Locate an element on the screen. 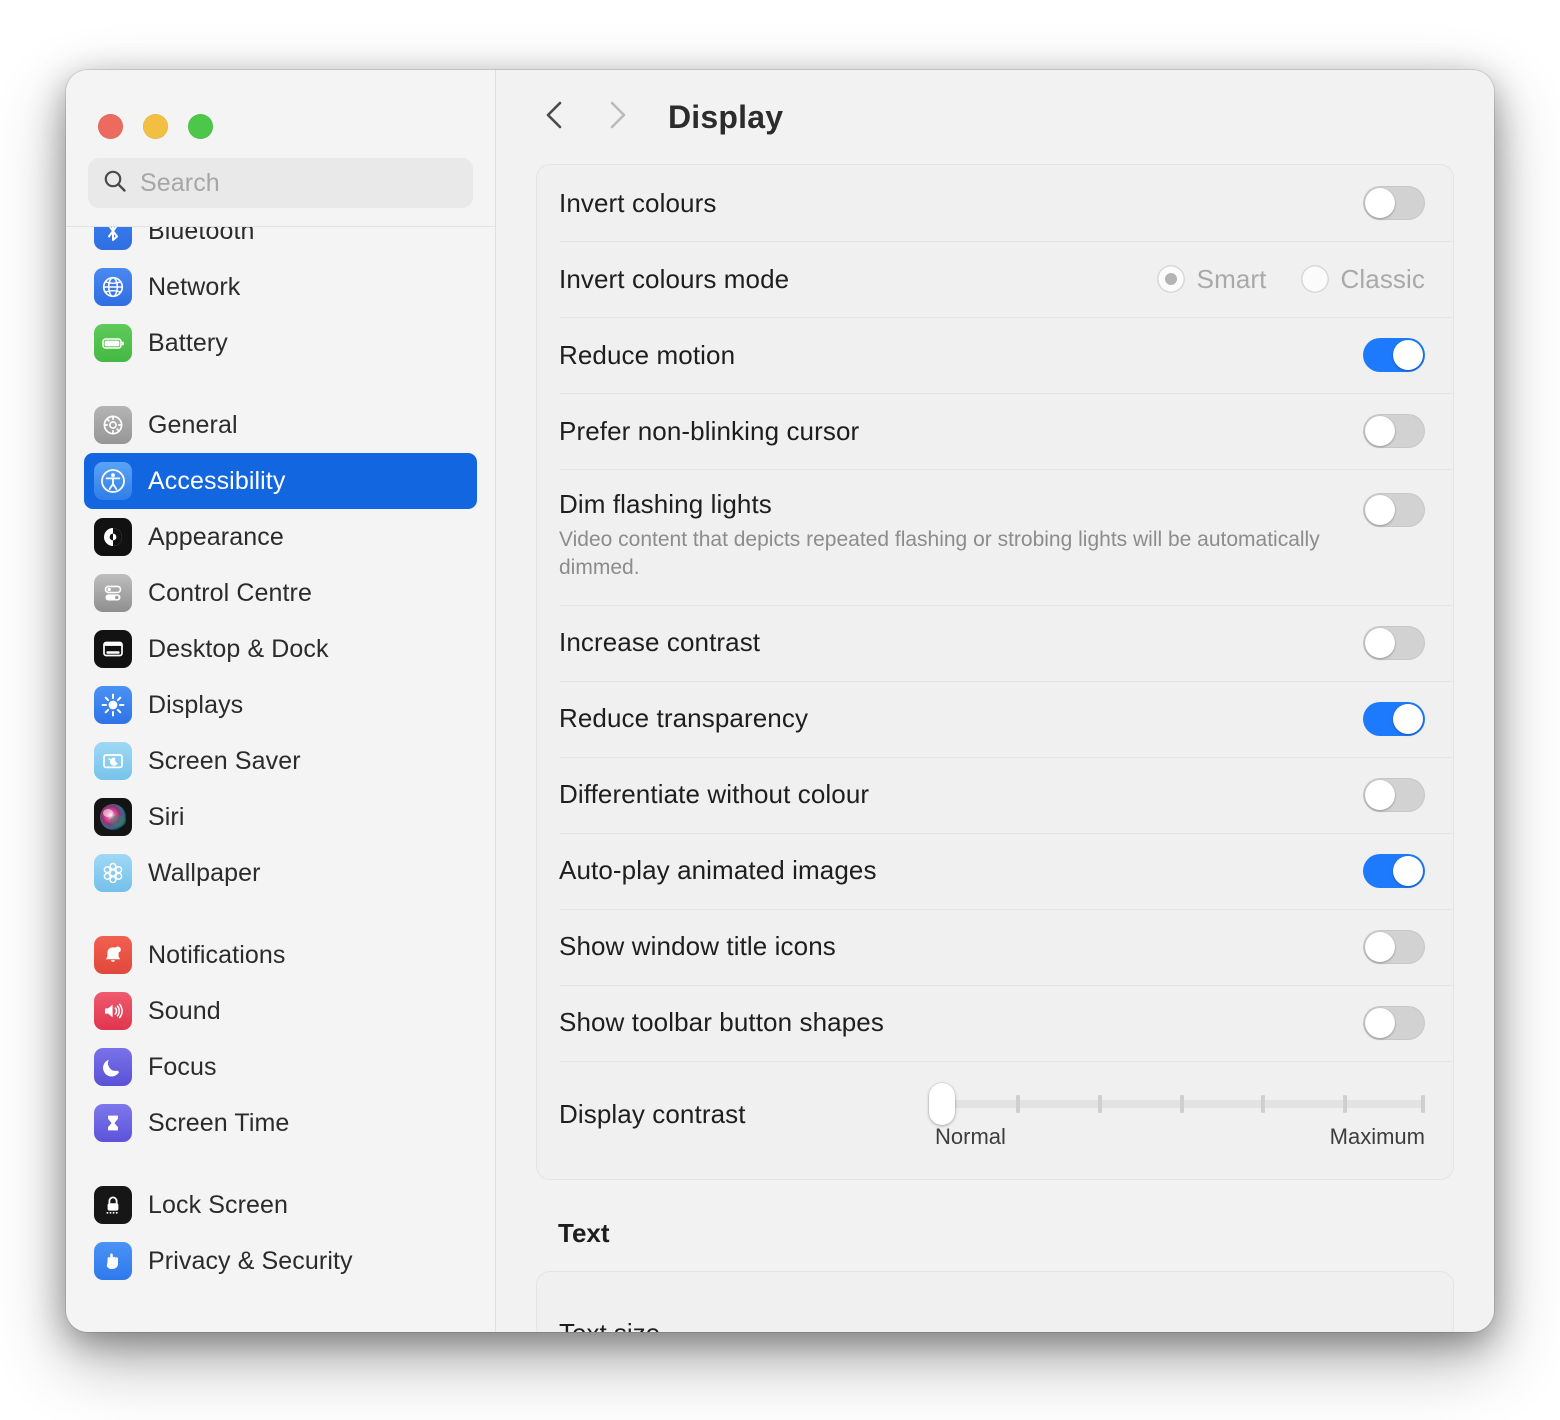  reduce-motion-toggle is located at coordinates (1394, 355).